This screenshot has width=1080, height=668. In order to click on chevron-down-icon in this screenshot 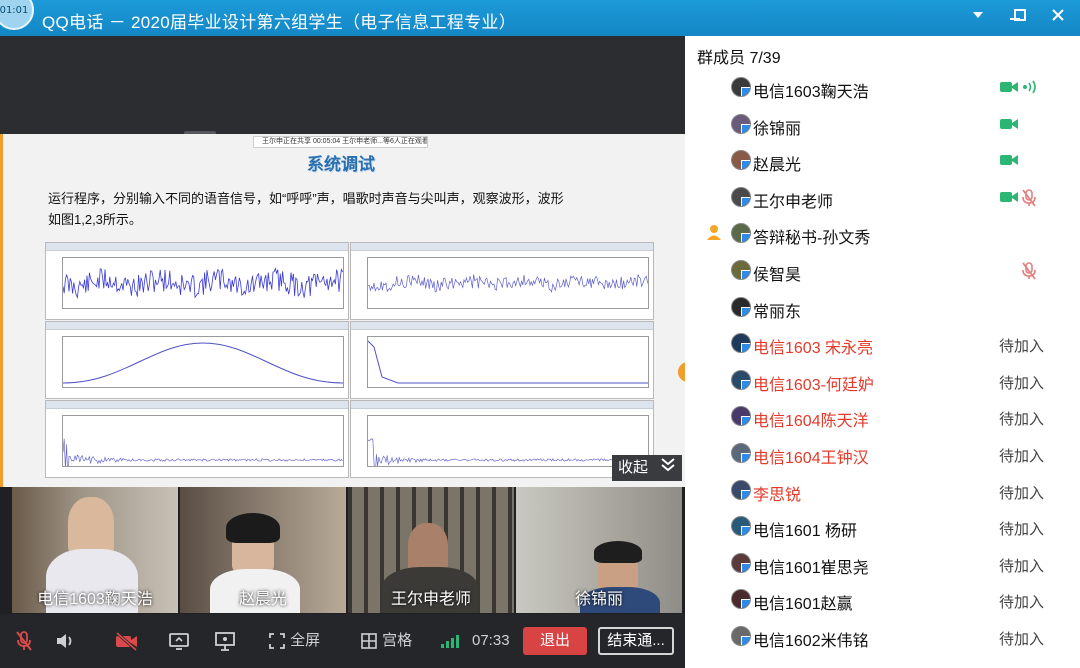, I will do `click(978, 18)`.